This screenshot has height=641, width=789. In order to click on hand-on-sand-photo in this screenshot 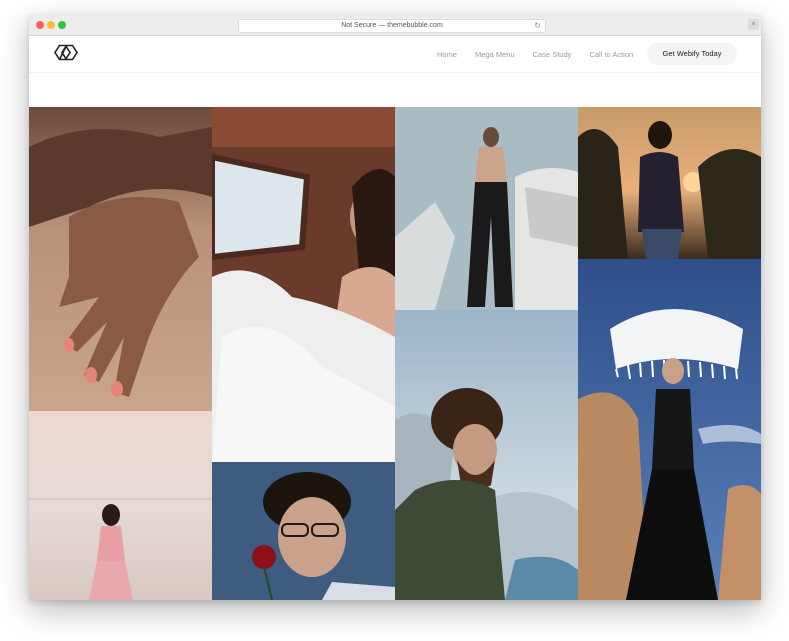, I will do `click(120, 259)`.